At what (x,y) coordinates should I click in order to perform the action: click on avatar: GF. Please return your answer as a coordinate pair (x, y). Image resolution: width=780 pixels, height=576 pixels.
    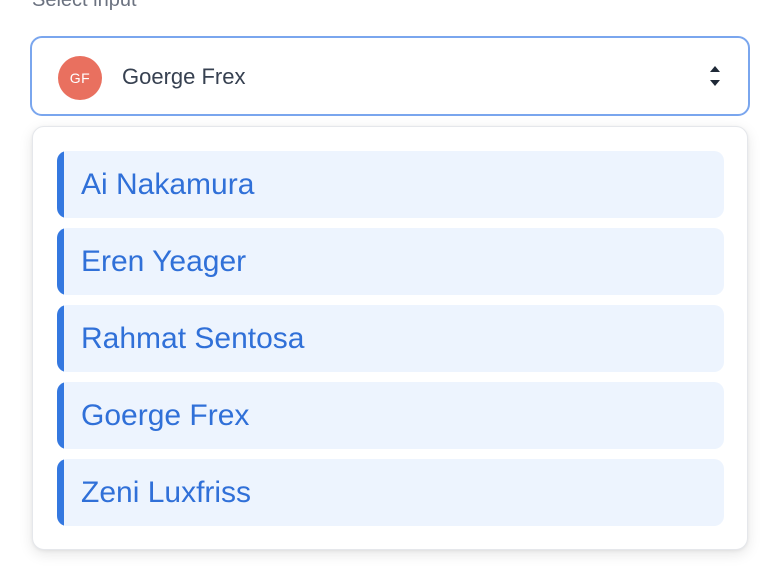
    Looking at the image, I should click on (80, 78).